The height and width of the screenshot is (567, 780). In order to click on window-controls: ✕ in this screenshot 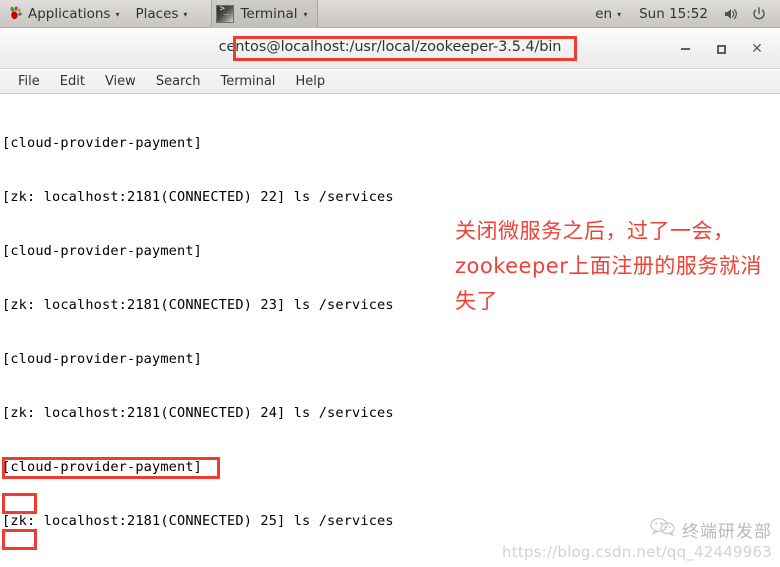, I will do `click(724, 49)`.